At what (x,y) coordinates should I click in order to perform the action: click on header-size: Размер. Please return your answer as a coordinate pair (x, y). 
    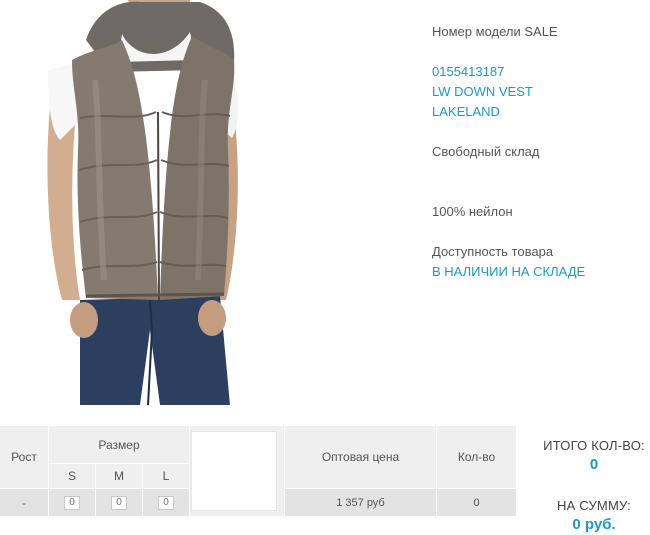
    Looking at the image, I should click on (119, 444).